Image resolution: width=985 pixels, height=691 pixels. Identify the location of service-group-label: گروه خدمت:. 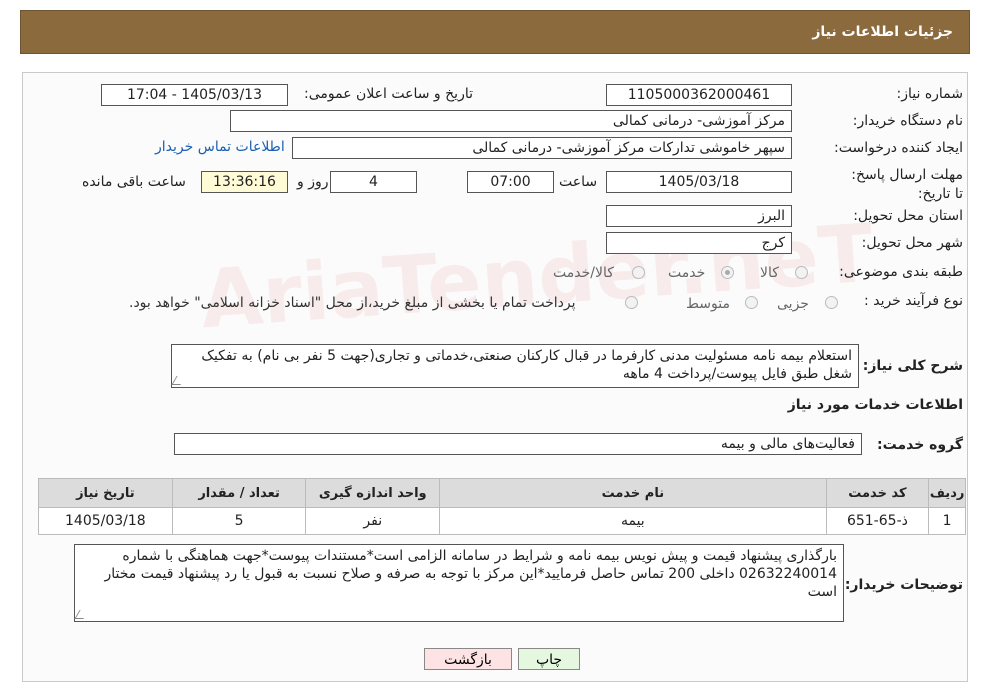
(920, 445).